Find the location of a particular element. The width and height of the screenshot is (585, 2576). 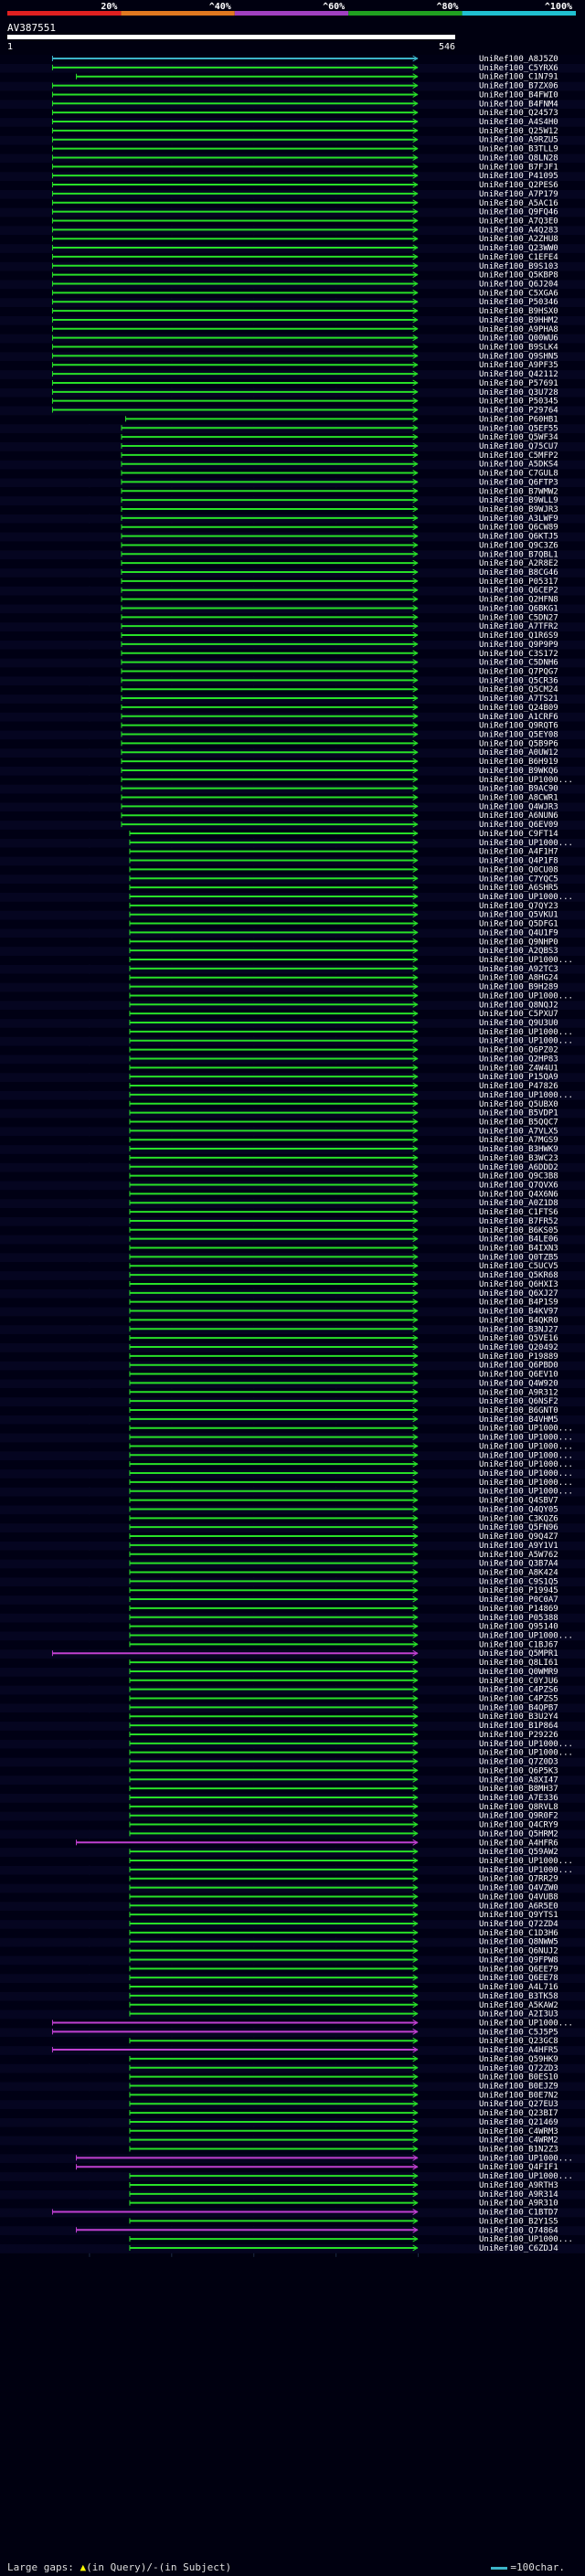

hit-label: UniRef100_Q9SHN5 is located at coordinates (518, 356).